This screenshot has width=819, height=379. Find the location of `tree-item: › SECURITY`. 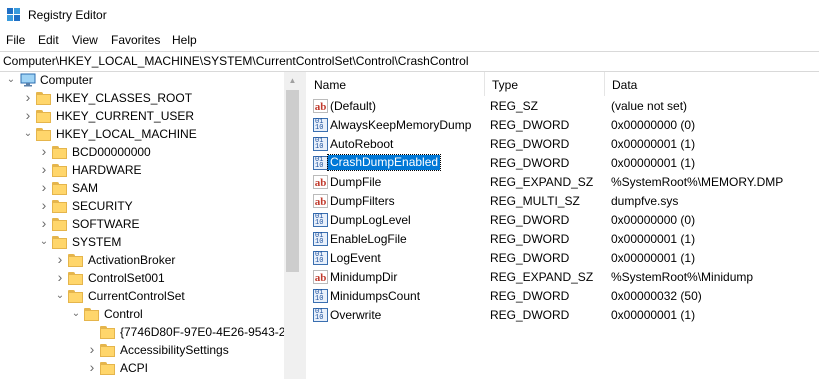

tree-item: › SECURITY is located at coordinates (142, 207).